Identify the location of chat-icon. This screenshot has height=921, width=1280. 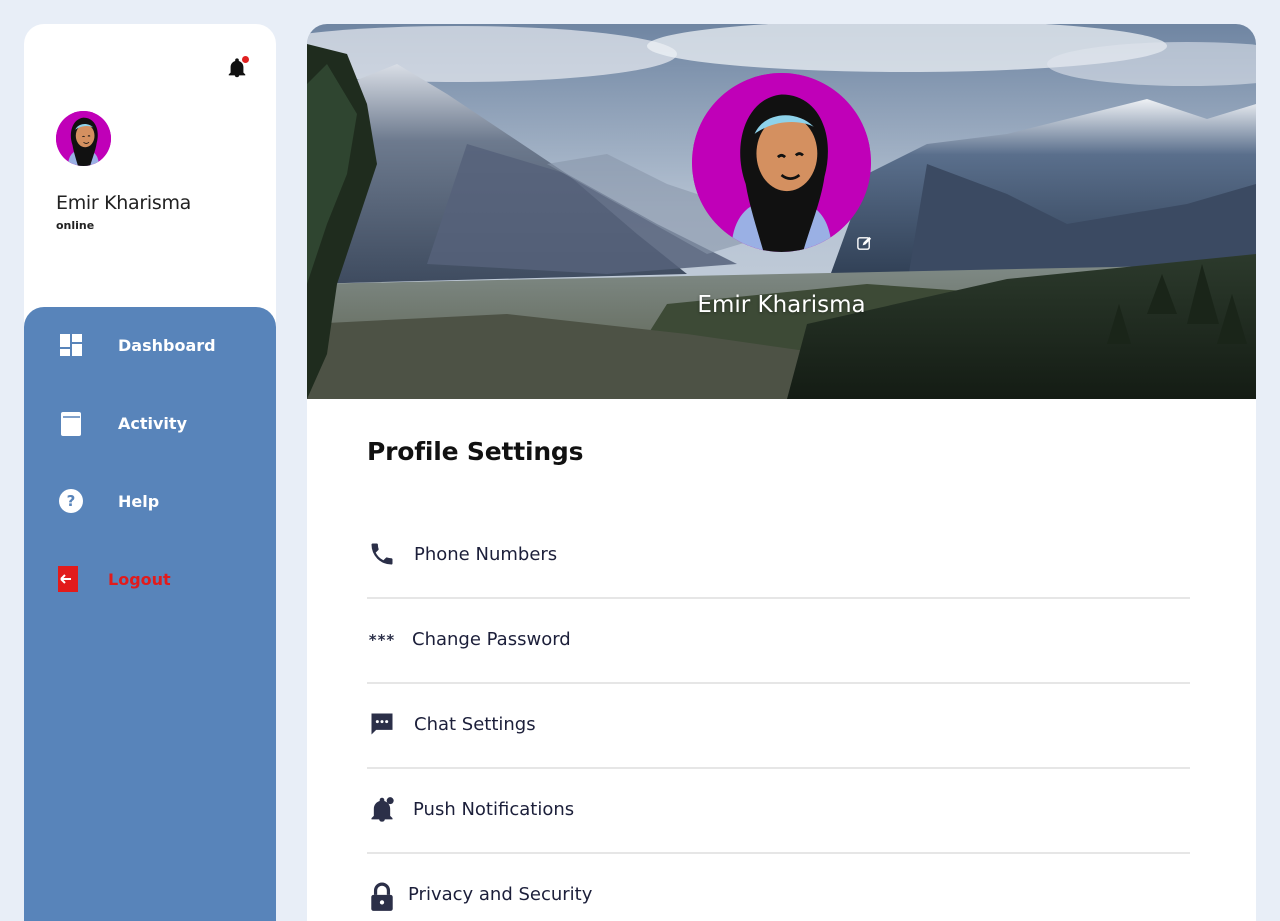
(382, 724).